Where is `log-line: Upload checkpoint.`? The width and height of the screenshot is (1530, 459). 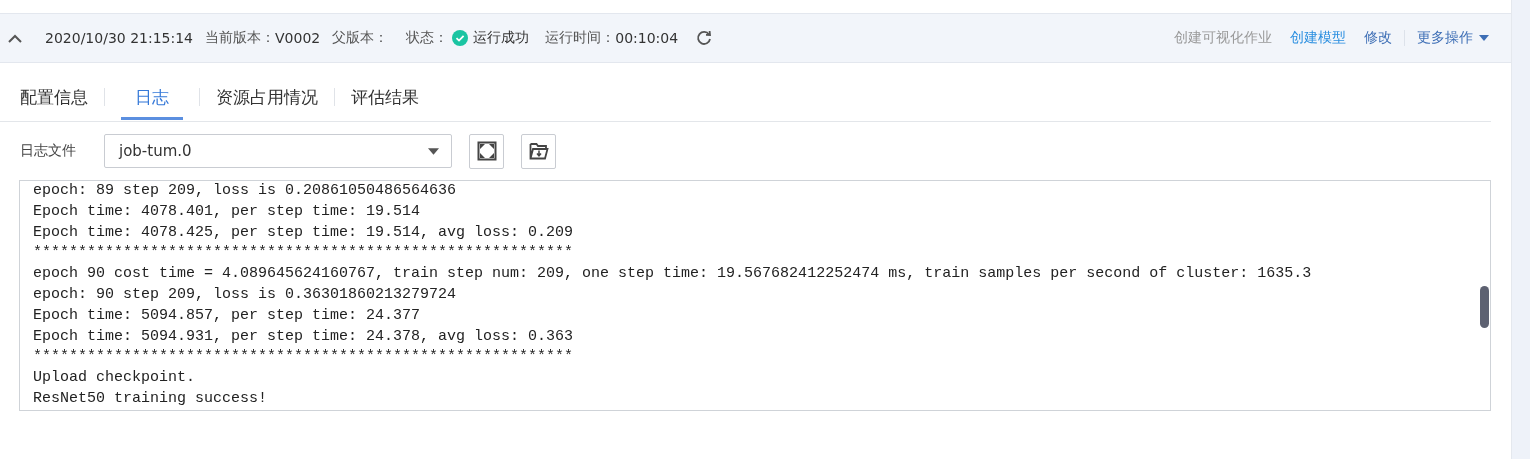 log-line: Upload checkpoint. is located at coordinates (114, 378).